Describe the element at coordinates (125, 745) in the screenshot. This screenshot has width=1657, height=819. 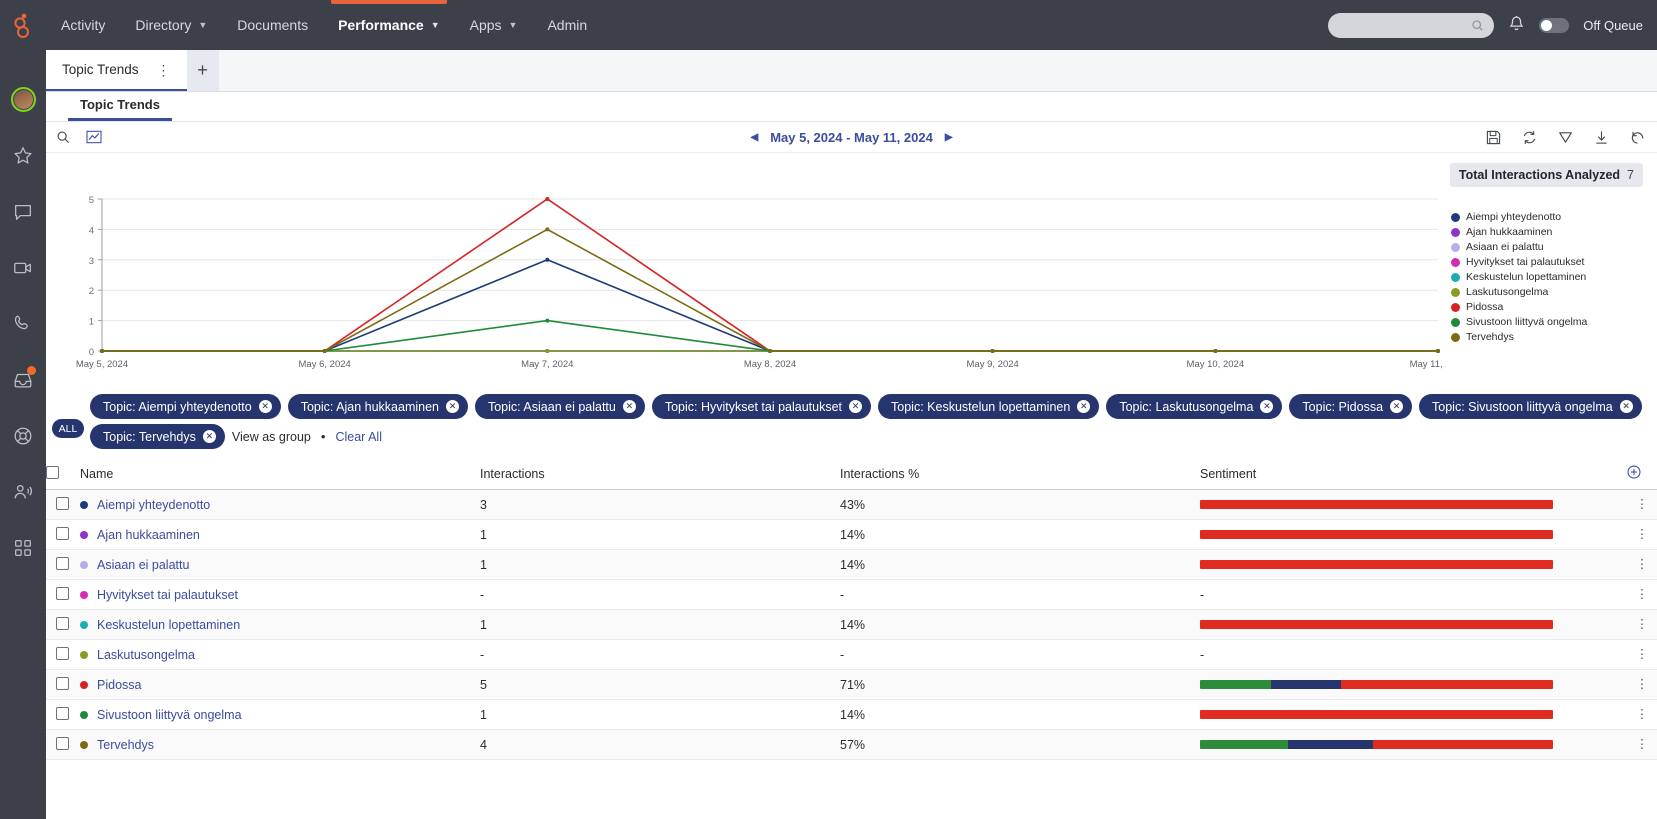
I see `topic-name-link: Tervehdys` at that location.